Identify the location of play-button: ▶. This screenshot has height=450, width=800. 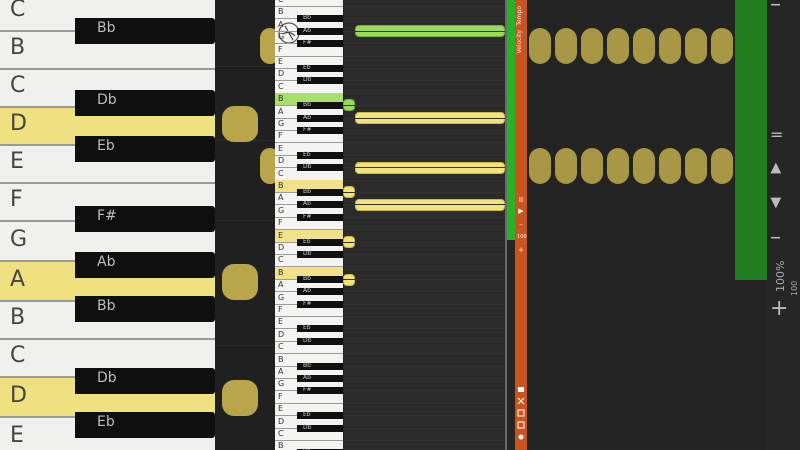
(521, 211).